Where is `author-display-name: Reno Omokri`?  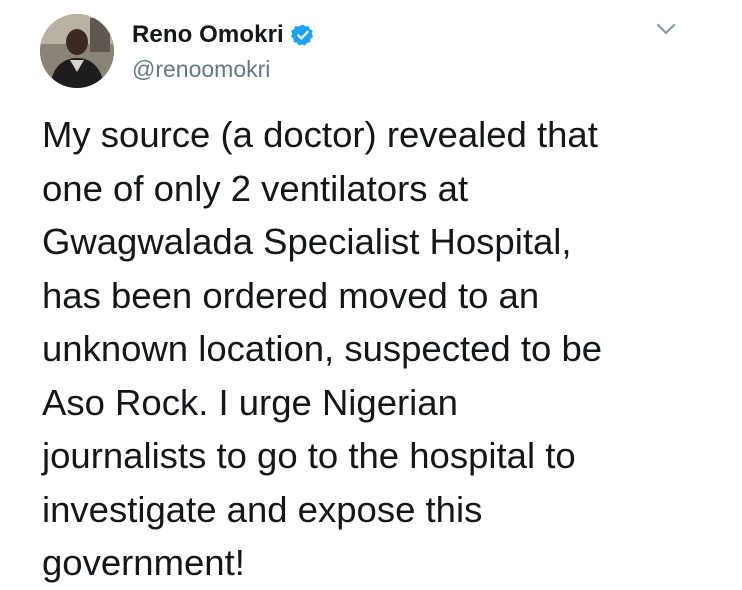 author-display-name: Reno Omokri is located at coordinates (208, 35).